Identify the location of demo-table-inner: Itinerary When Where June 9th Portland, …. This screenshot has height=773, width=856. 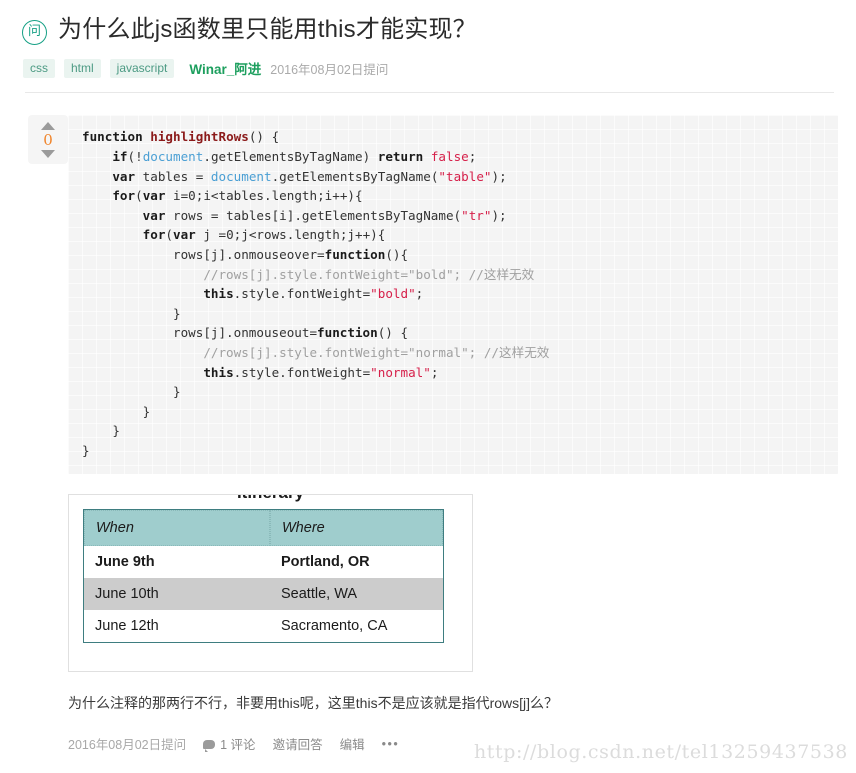
(270, 569).